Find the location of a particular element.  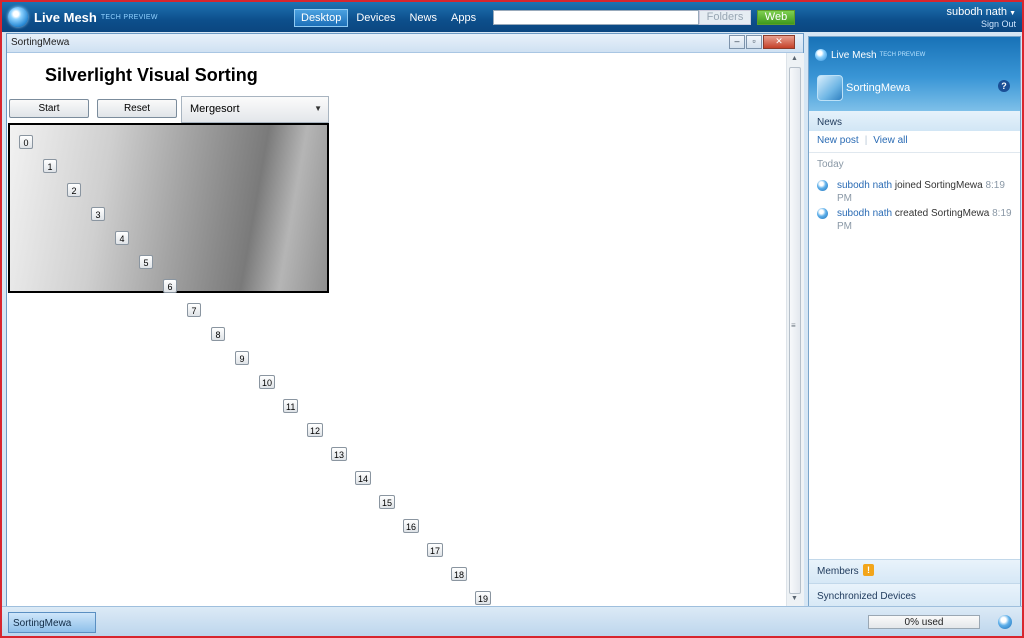

main-nav: Desktop Devices News Apps is located at coordinates (389, 18).